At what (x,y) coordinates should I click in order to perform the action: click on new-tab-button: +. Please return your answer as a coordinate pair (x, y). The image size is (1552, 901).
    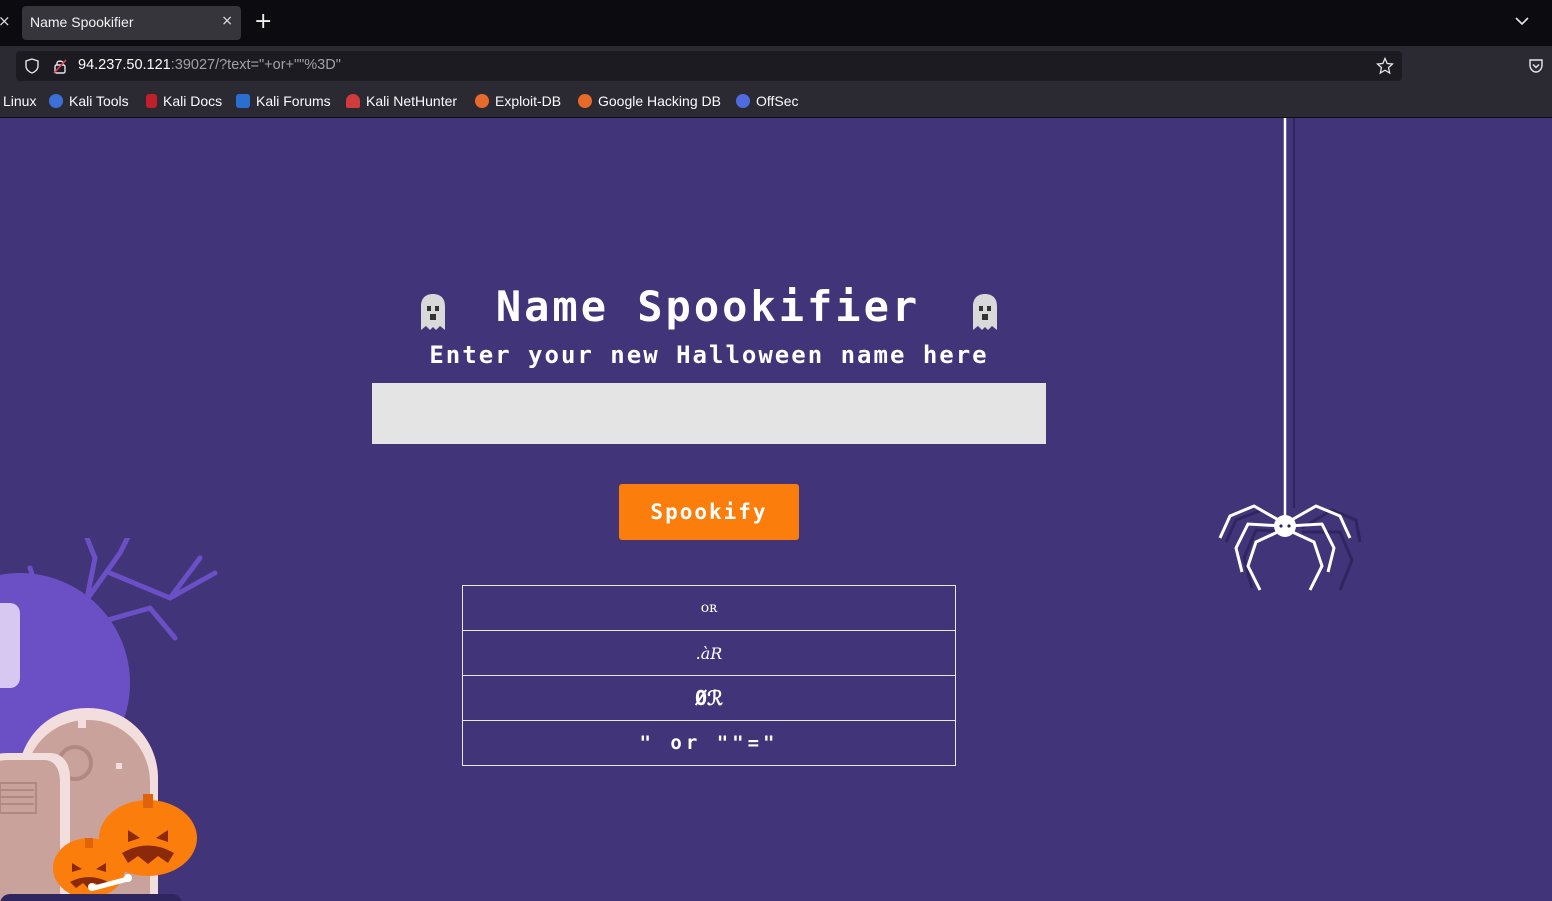
    Looking at the image, I should click on (263, 22).